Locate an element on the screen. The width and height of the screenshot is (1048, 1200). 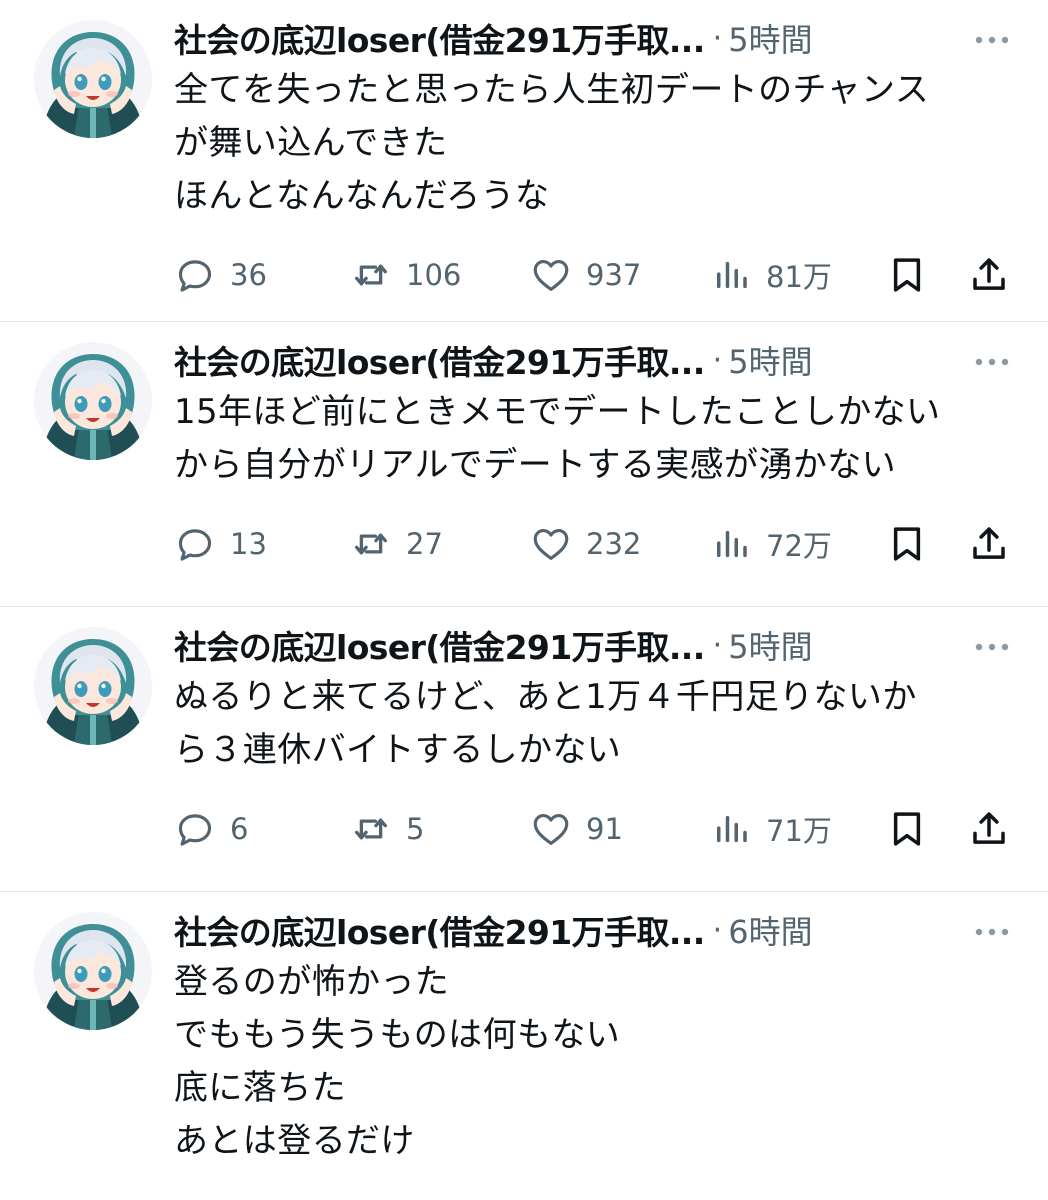
action-bar: 13 27 232 72万 is located at coordinates (593, 544).